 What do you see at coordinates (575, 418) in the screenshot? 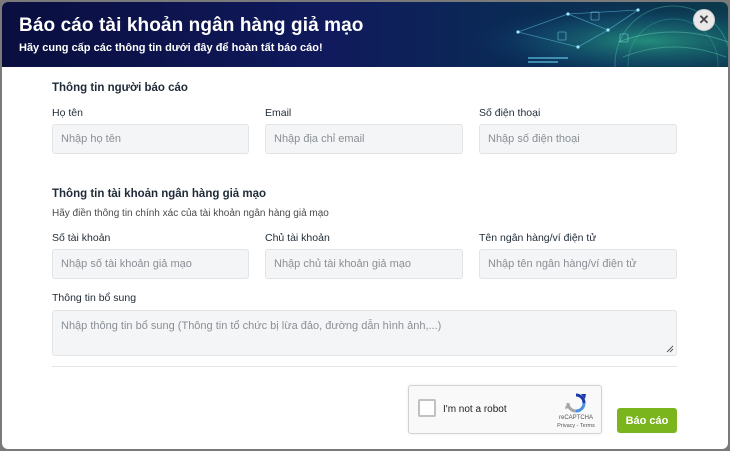
I see `recaptcha-brand: reCAPTCHA` at bounding box center [575, 418].